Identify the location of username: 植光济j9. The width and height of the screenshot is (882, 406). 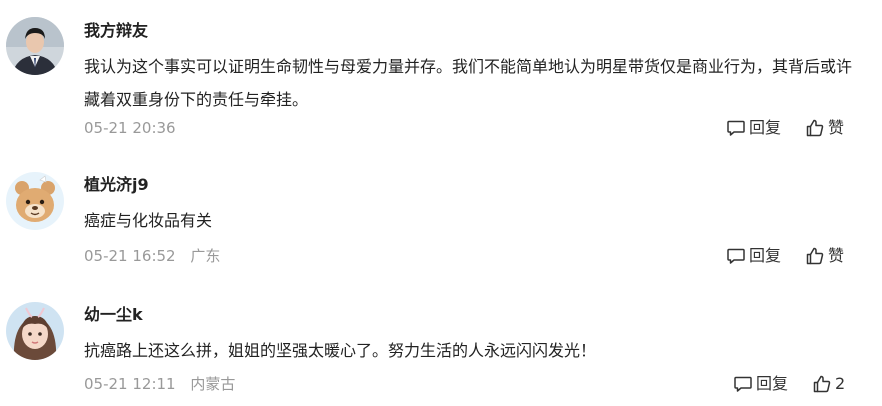
(116, 185).